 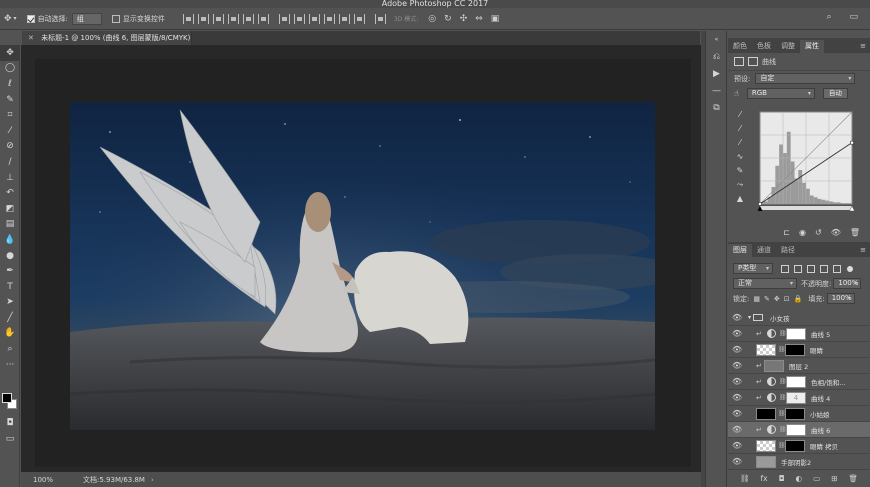 I want to click on marquee-tool-icon: ◯, so click(x=10, y=69).